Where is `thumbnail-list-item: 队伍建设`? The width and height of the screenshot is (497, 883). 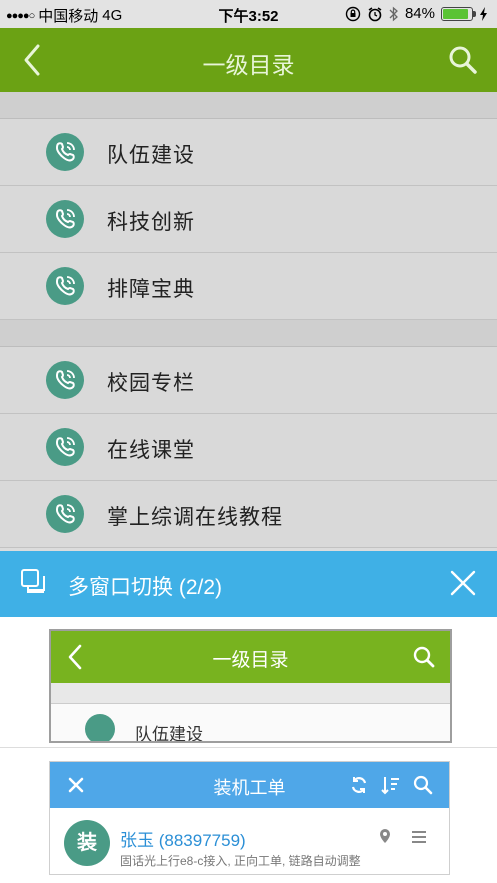 thumbnail-list-item: 队伍建设 is located at coordinates (250, 723).